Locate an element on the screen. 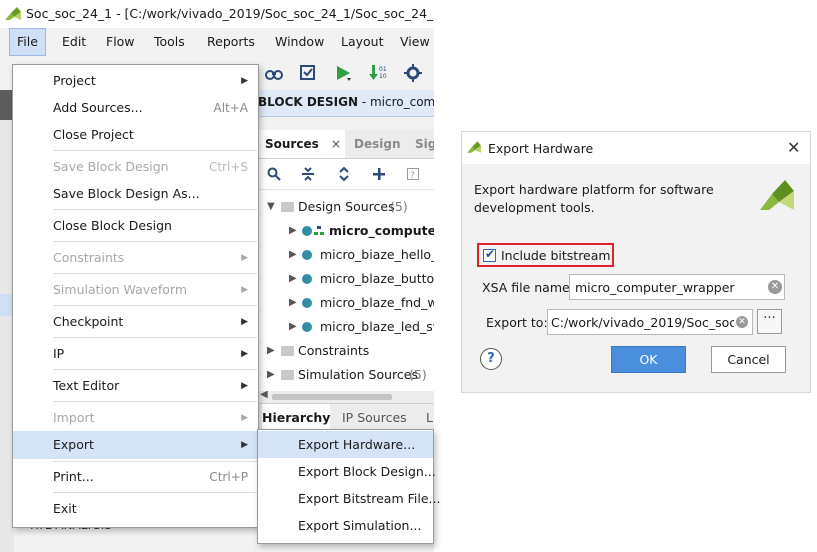 Image resolution: width=817 pixels, height=552 pixels. close-icon: ✕ is located at coordinates (793, 147).